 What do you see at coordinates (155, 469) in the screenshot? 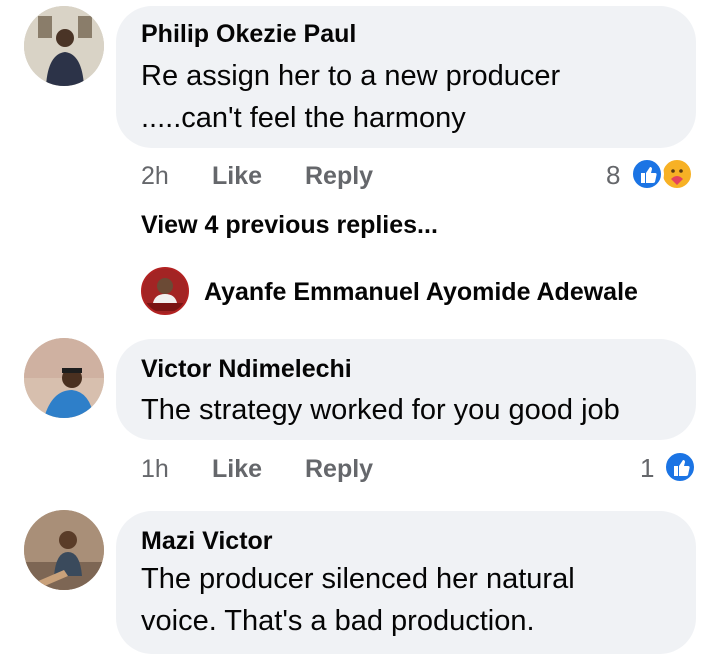
I see `comment-timestamp: 1h` at bounding box center [155, 469].